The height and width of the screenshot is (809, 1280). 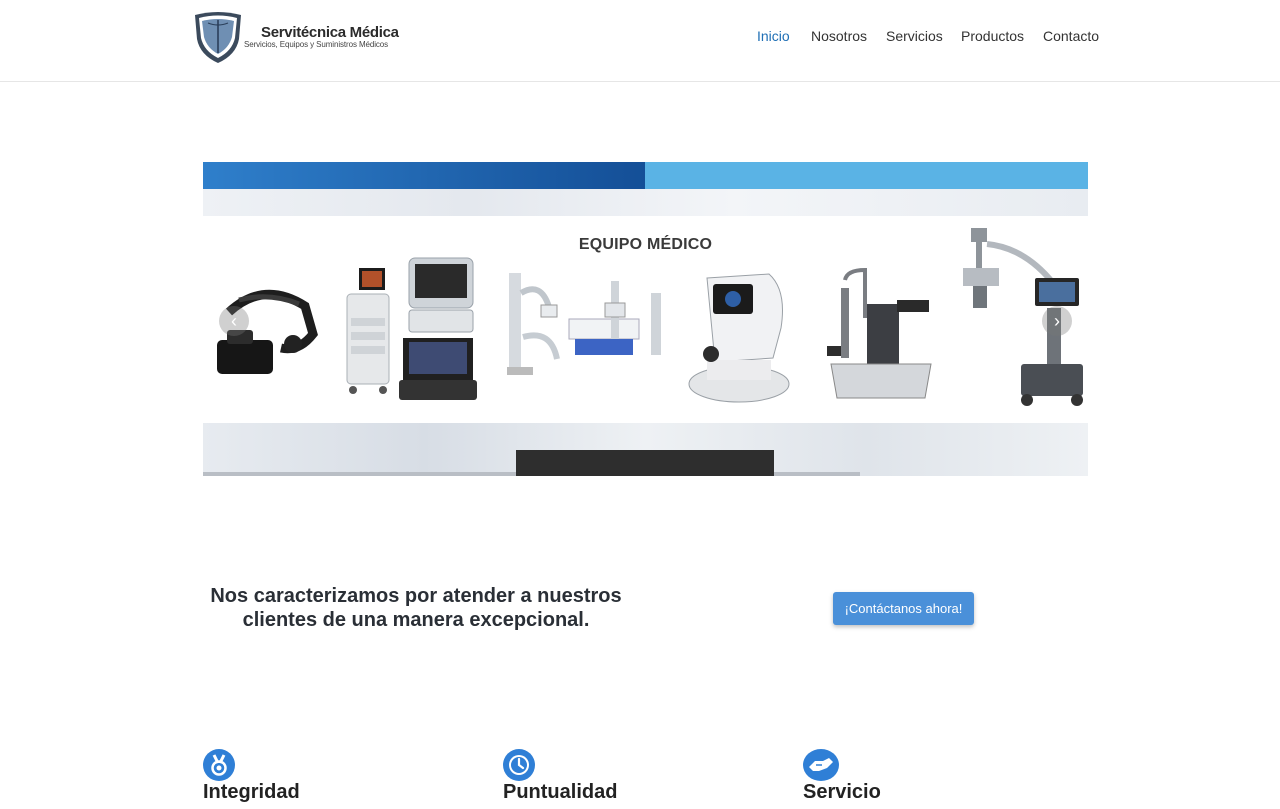 What do you see at coordinates (739, 338) in the screenshot?
I see `autorefractor-image` at bounding box center [739, 338].